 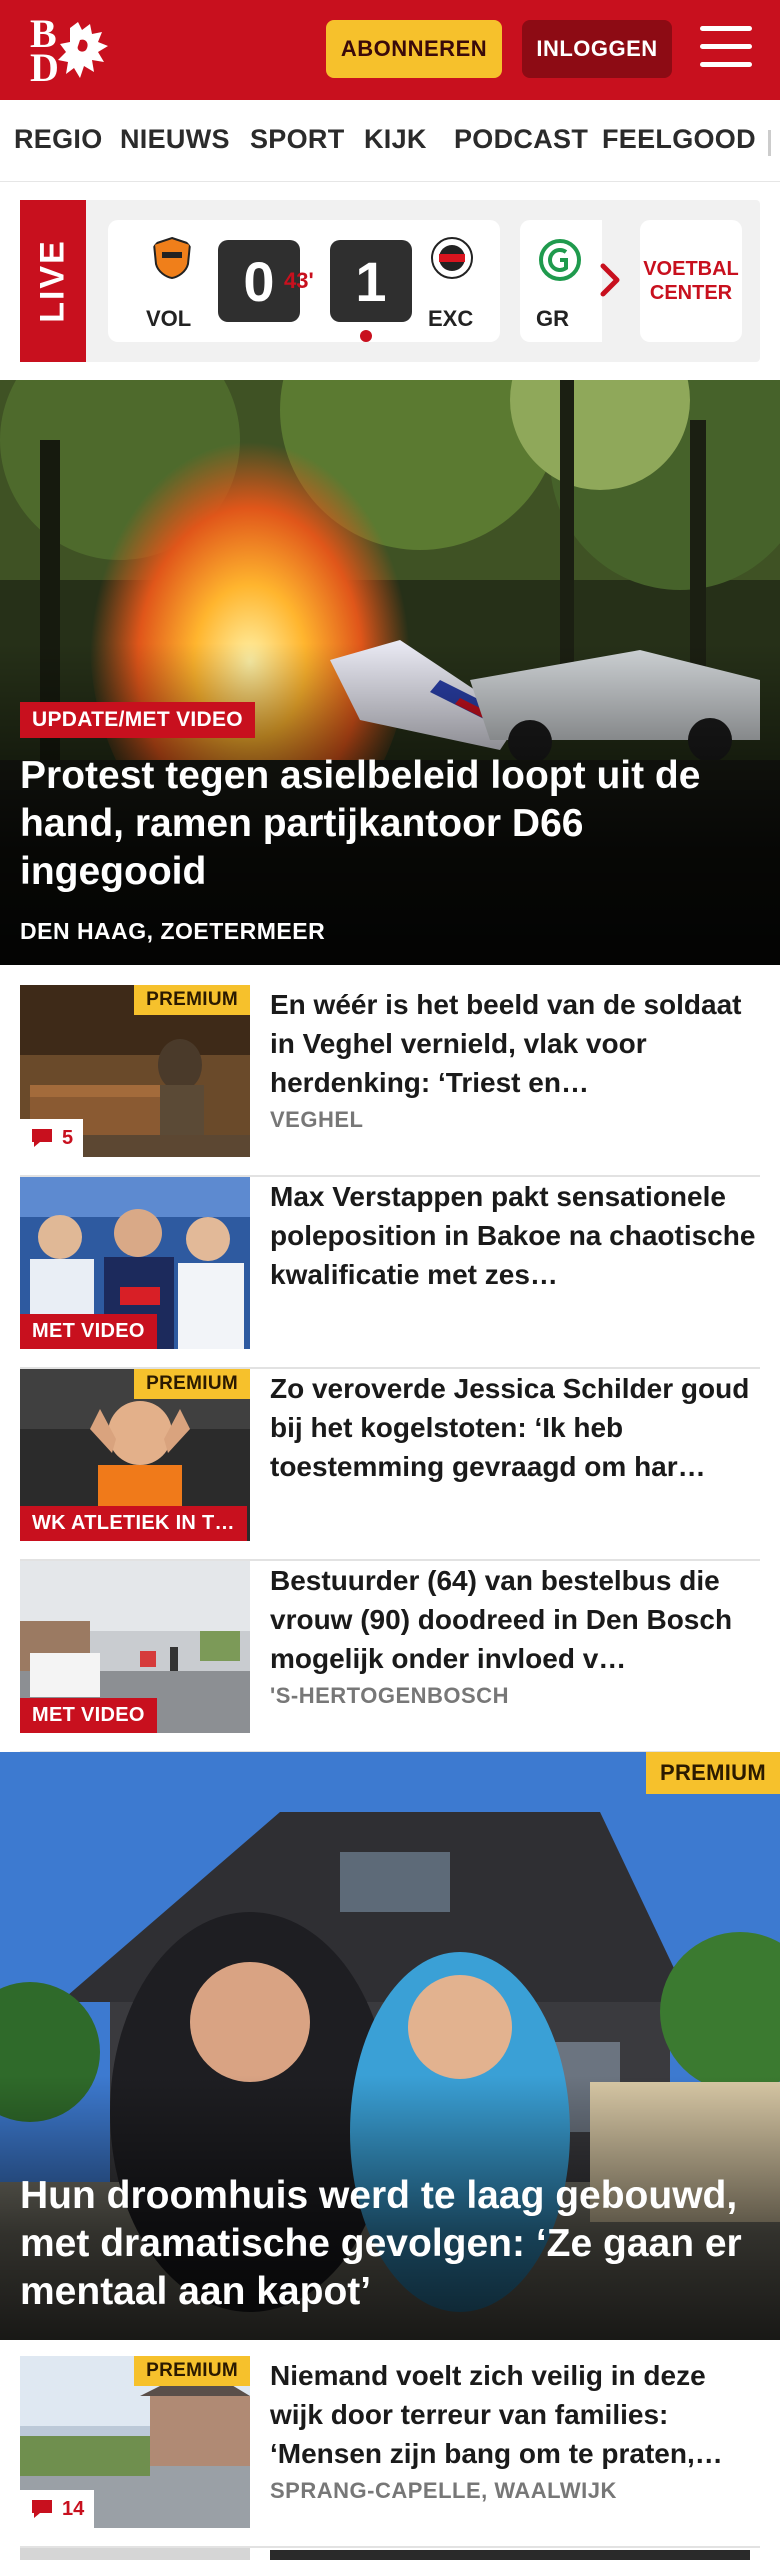 I want to click on bd-logo: B D, so click(x=71, y=52).